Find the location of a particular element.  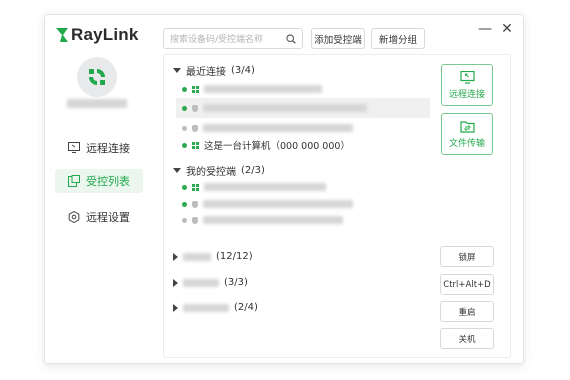

search-placeholder: 搜索设备码/受控端名称 is located at coordinates (217, 40).